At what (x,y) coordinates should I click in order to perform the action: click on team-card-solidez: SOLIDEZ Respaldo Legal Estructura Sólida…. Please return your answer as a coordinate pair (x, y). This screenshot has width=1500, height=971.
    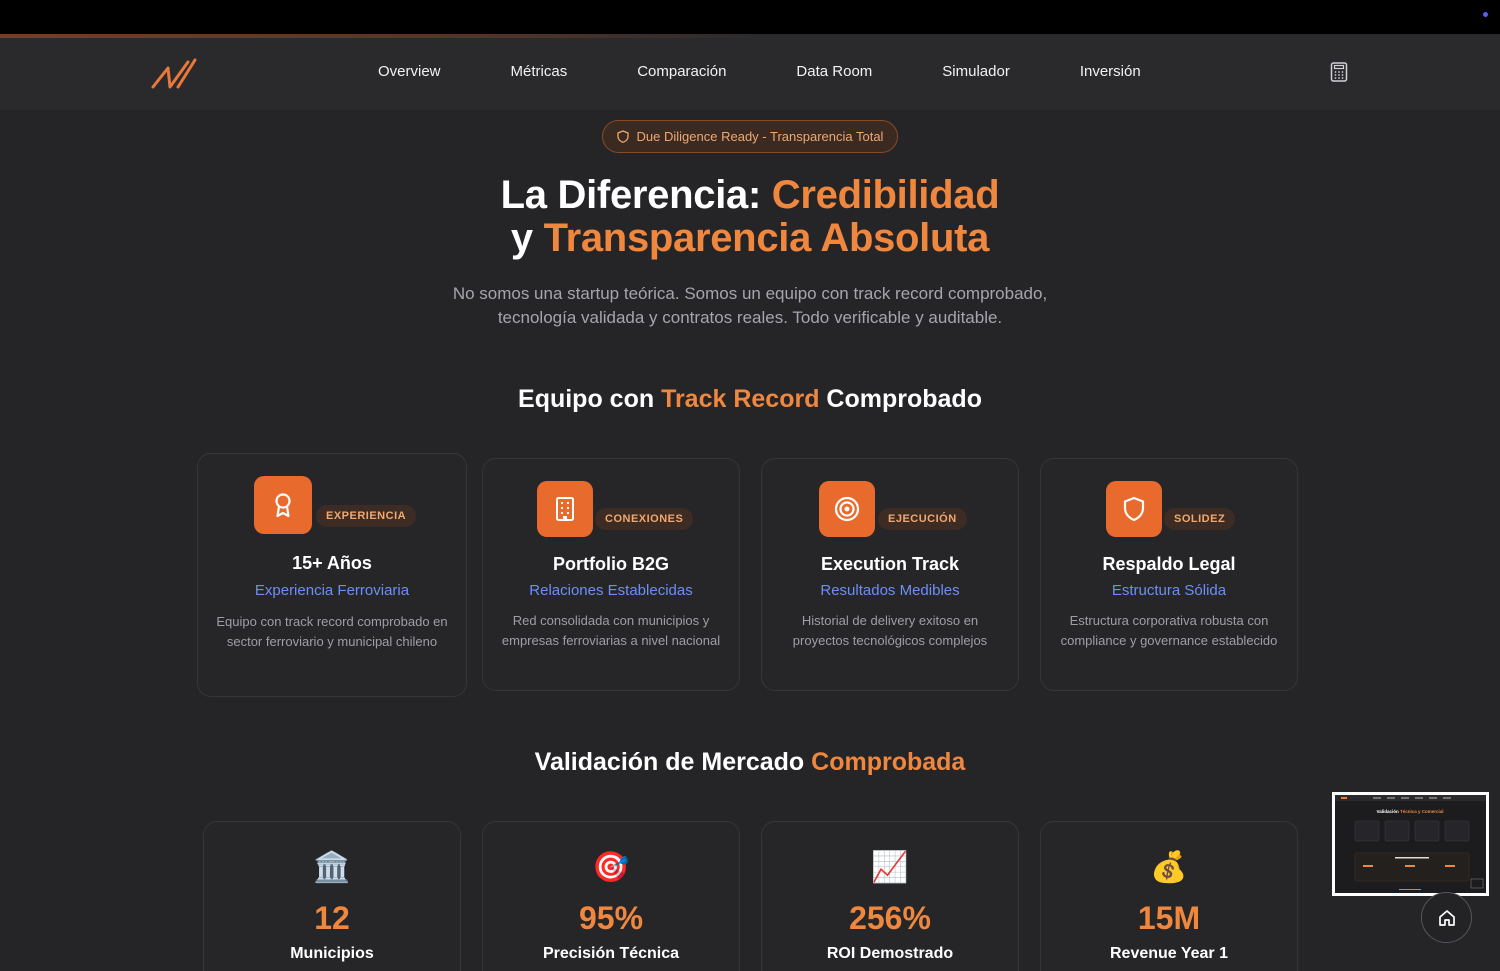
    Looking at the image, I should click on (1169, 574).